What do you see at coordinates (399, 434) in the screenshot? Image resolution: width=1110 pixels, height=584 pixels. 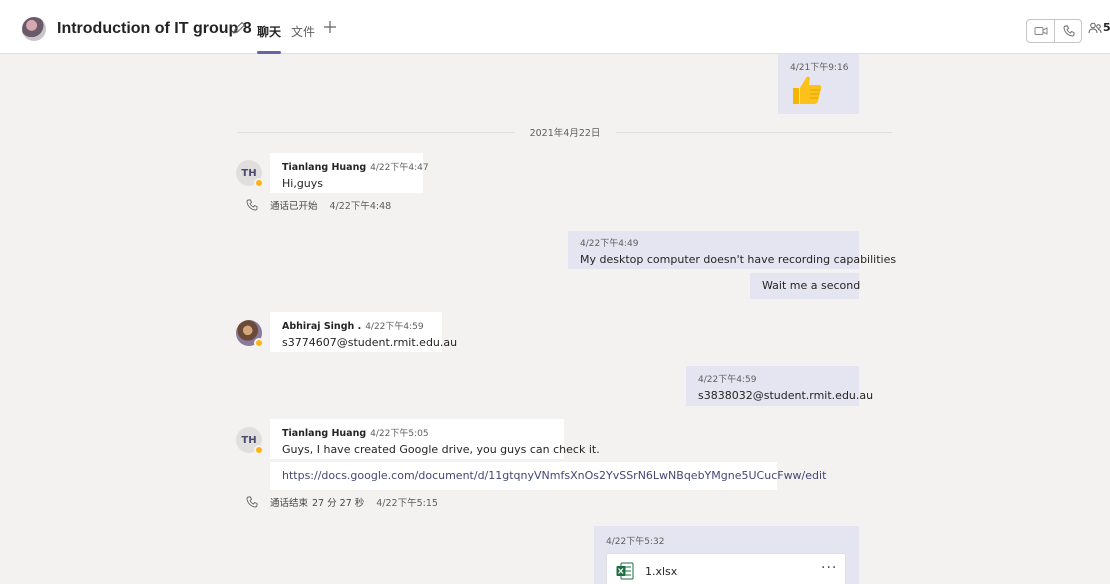 I see `message-timestamp: 4/22下午5:05` at bounding box center [399, 434].